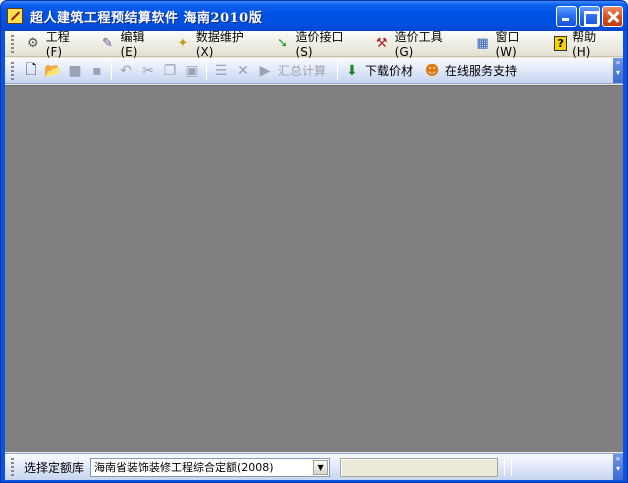 Image resolution: width=628 pixels, height=483 pixels. I want to click on menu-cost-tools: ⚒ 造价工具(G), so click(417, 44).